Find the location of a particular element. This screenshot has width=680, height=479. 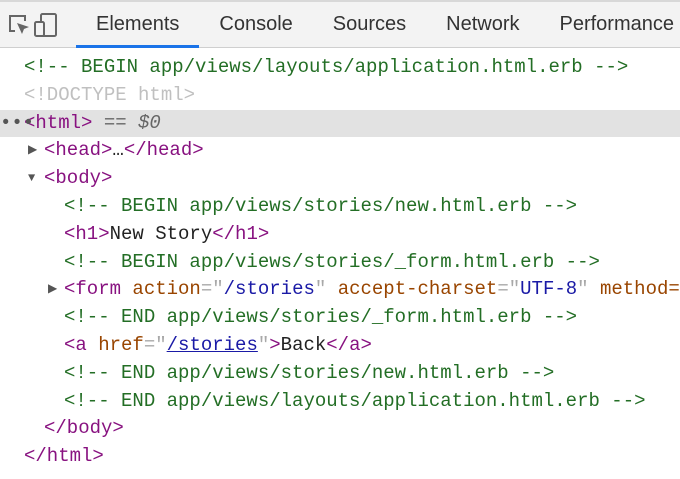

dom-node-row: </html> is located at coordinates (340, 457).